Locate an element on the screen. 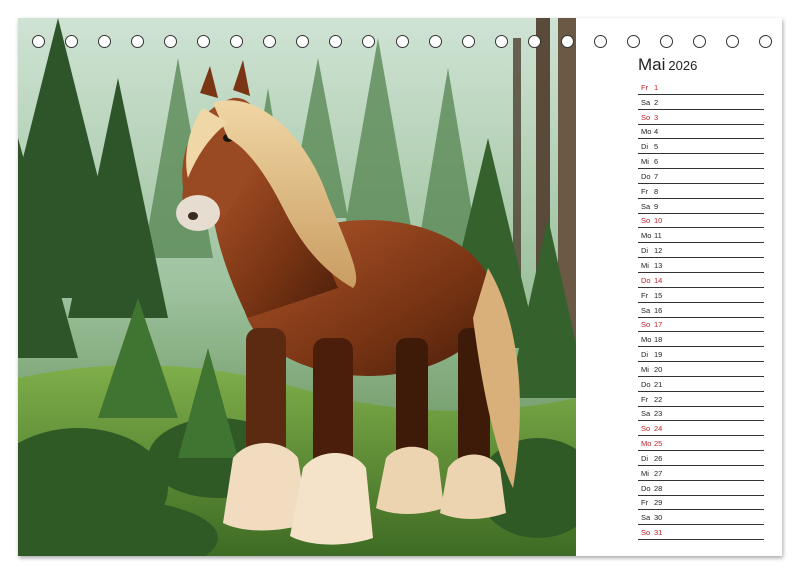 The height and width of the screenshot is (575, 800). day-number: 2 is located at coordinates (656, 102).